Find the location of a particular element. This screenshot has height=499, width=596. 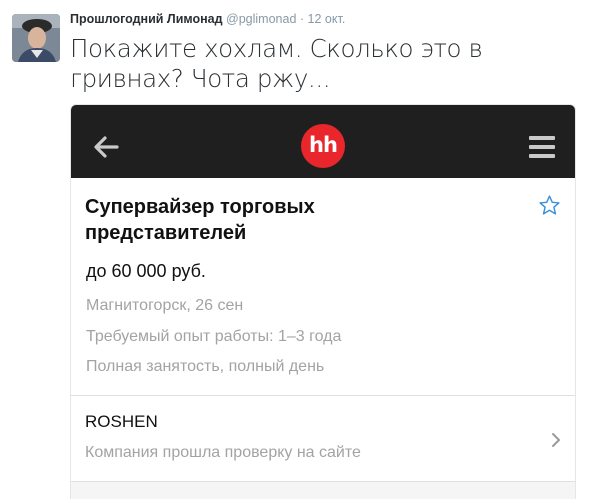

hh-logo: hh is located at coordinates (323, 146).